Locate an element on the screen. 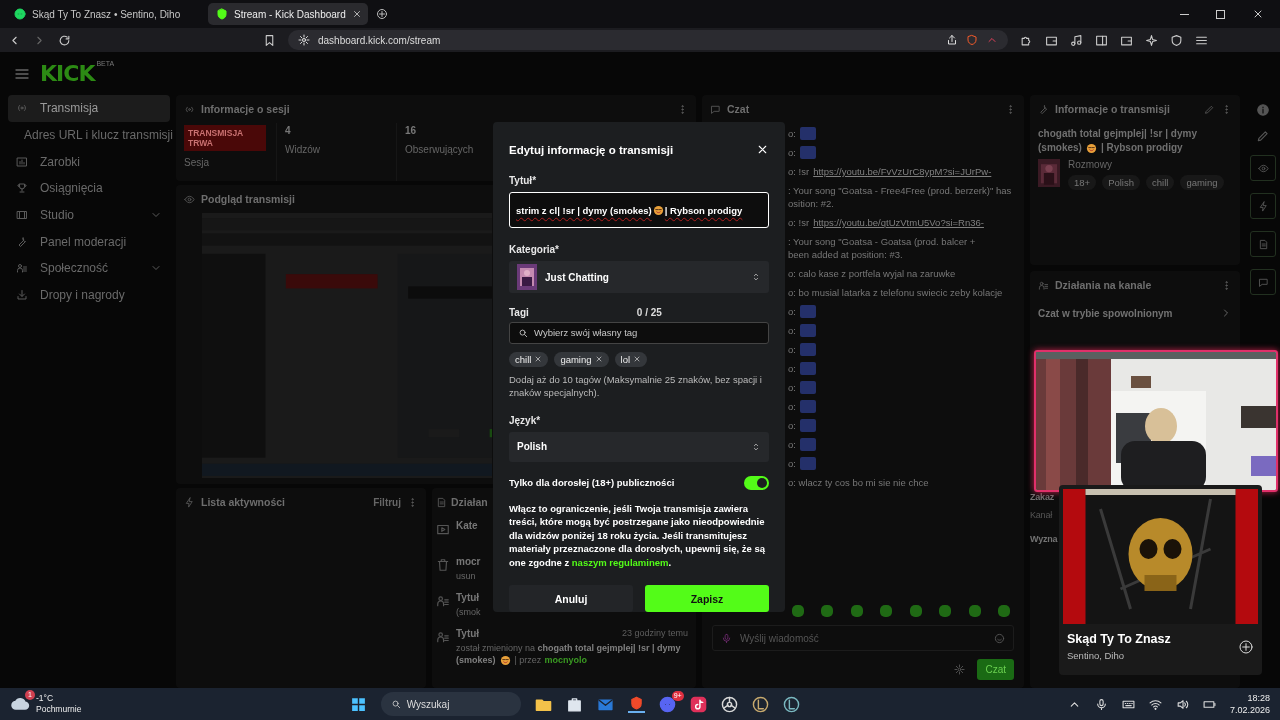 The height and width of the screenshot is (720, 1280). chart-icon is located at coordinates (22, 161).